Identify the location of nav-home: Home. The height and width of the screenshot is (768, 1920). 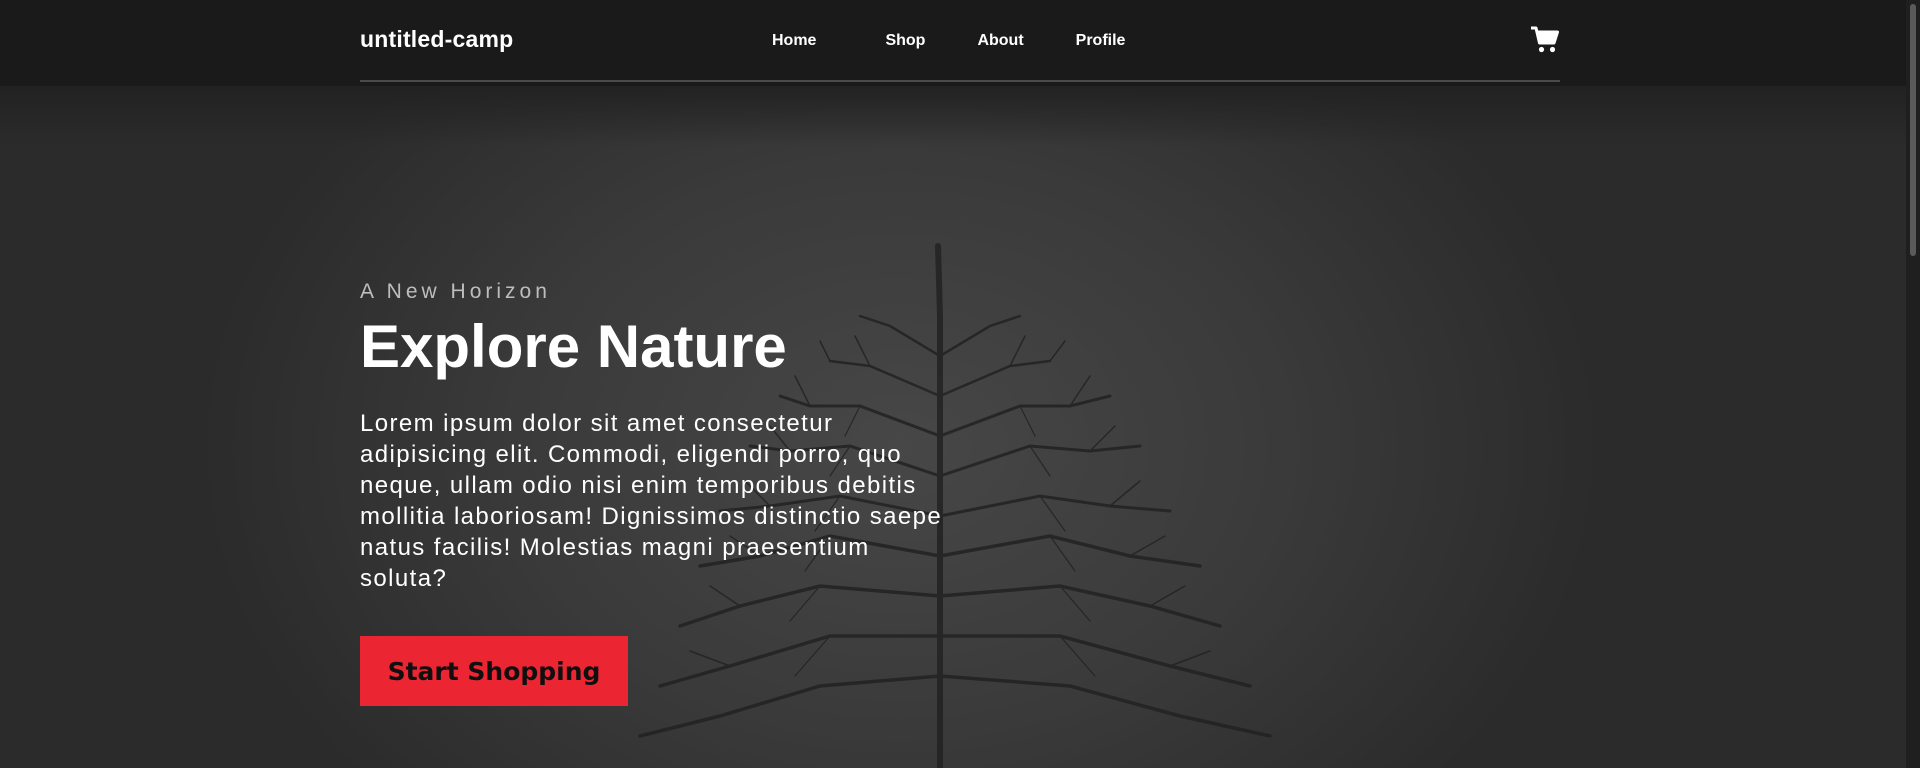
(794, 41).